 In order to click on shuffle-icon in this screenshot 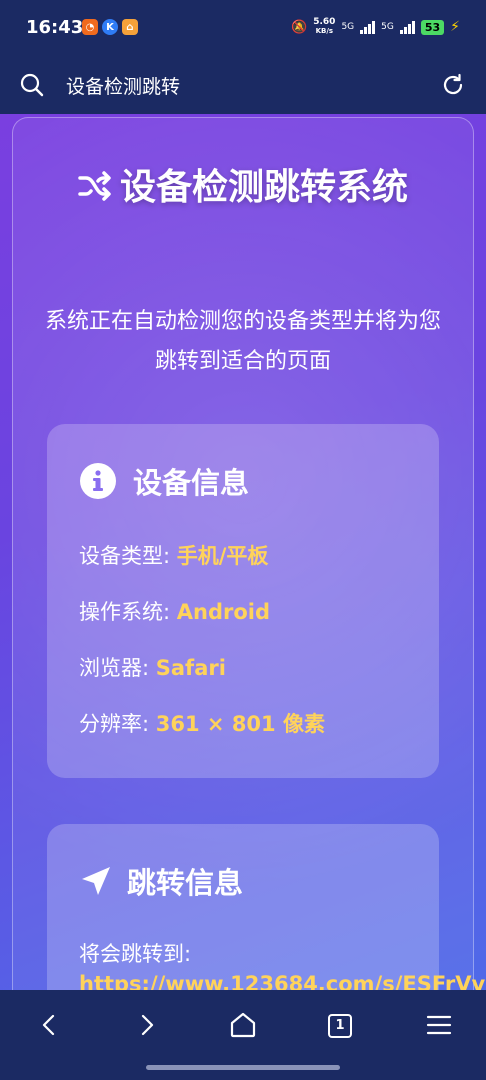, I will do `click(94, 186)`.